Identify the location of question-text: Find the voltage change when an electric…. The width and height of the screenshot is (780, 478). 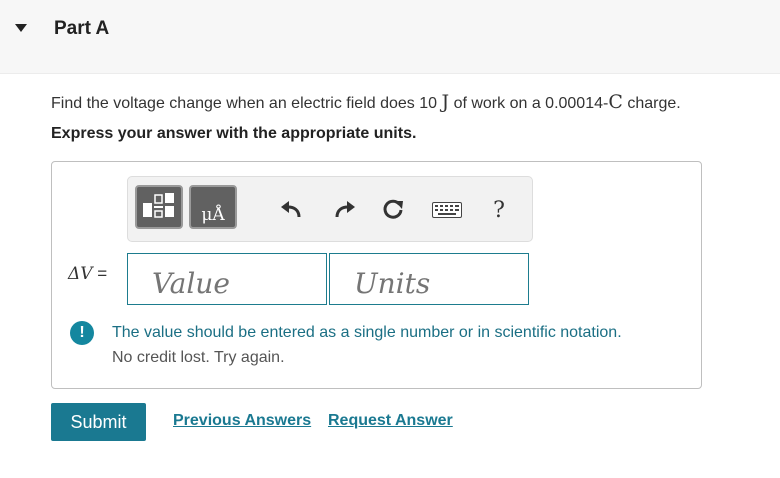
(366, 102).